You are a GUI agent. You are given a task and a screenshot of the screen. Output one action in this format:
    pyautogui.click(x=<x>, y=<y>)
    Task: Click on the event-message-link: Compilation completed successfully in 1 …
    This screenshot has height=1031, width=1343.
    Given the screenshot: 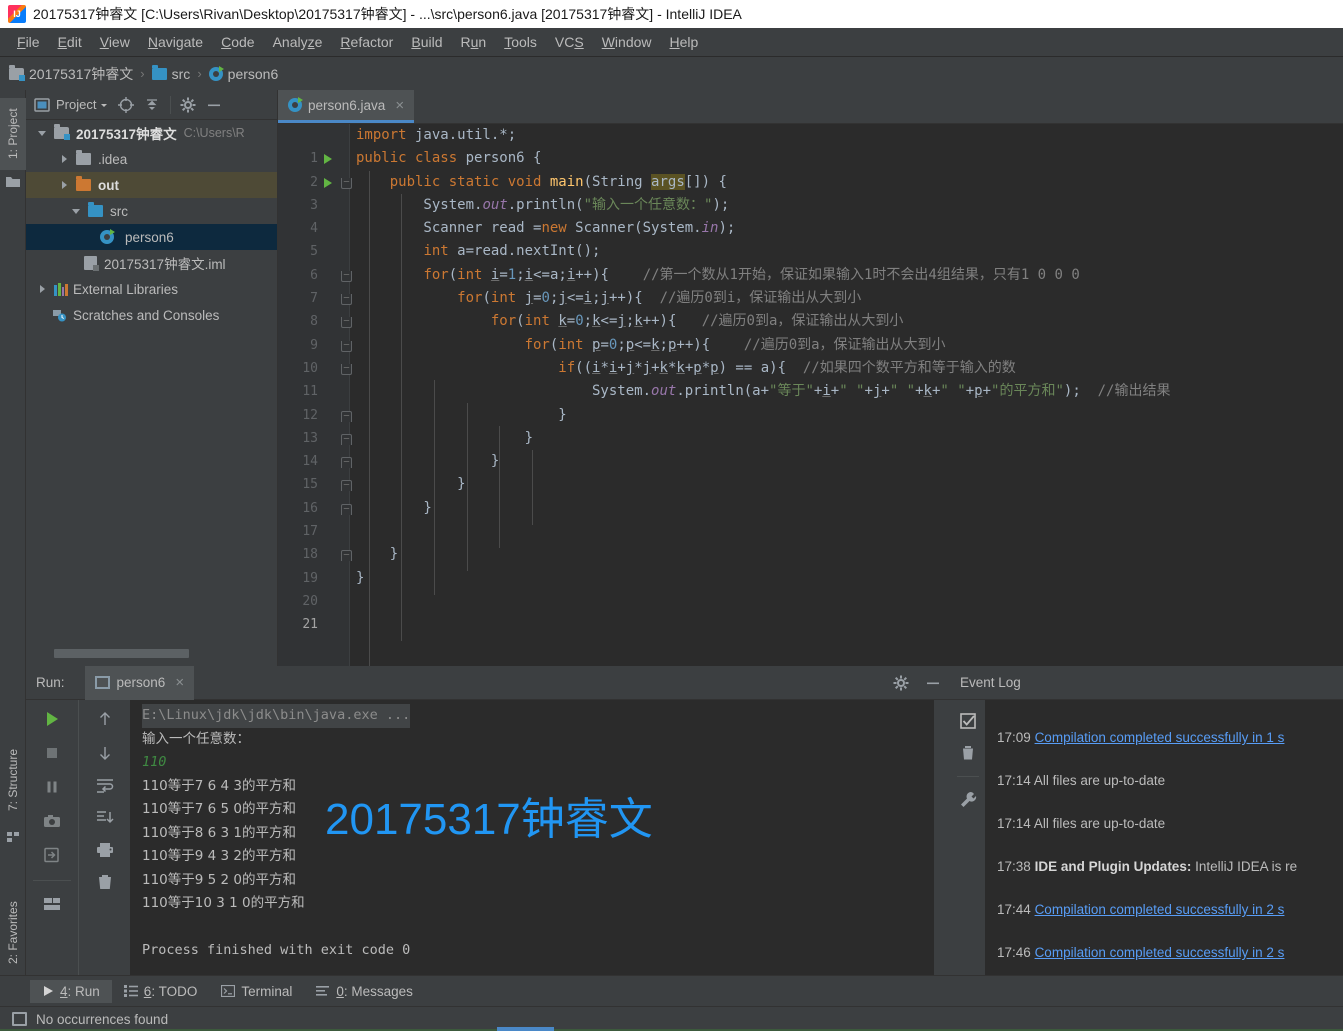 What is the action you would take?
    pyautogui.click(x=1160, y=737)
    